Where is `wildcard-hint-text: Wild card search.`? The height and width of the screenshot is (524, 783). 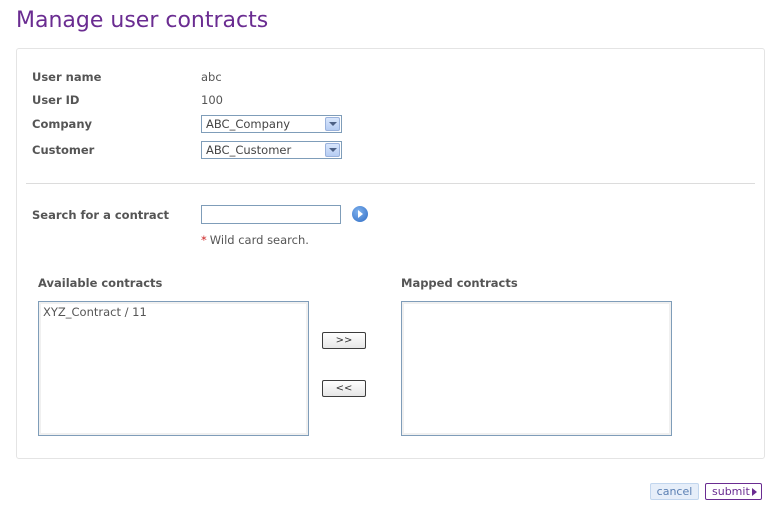 wildcard-hint-text: Wild card search. is located at coordinates (259, 240).